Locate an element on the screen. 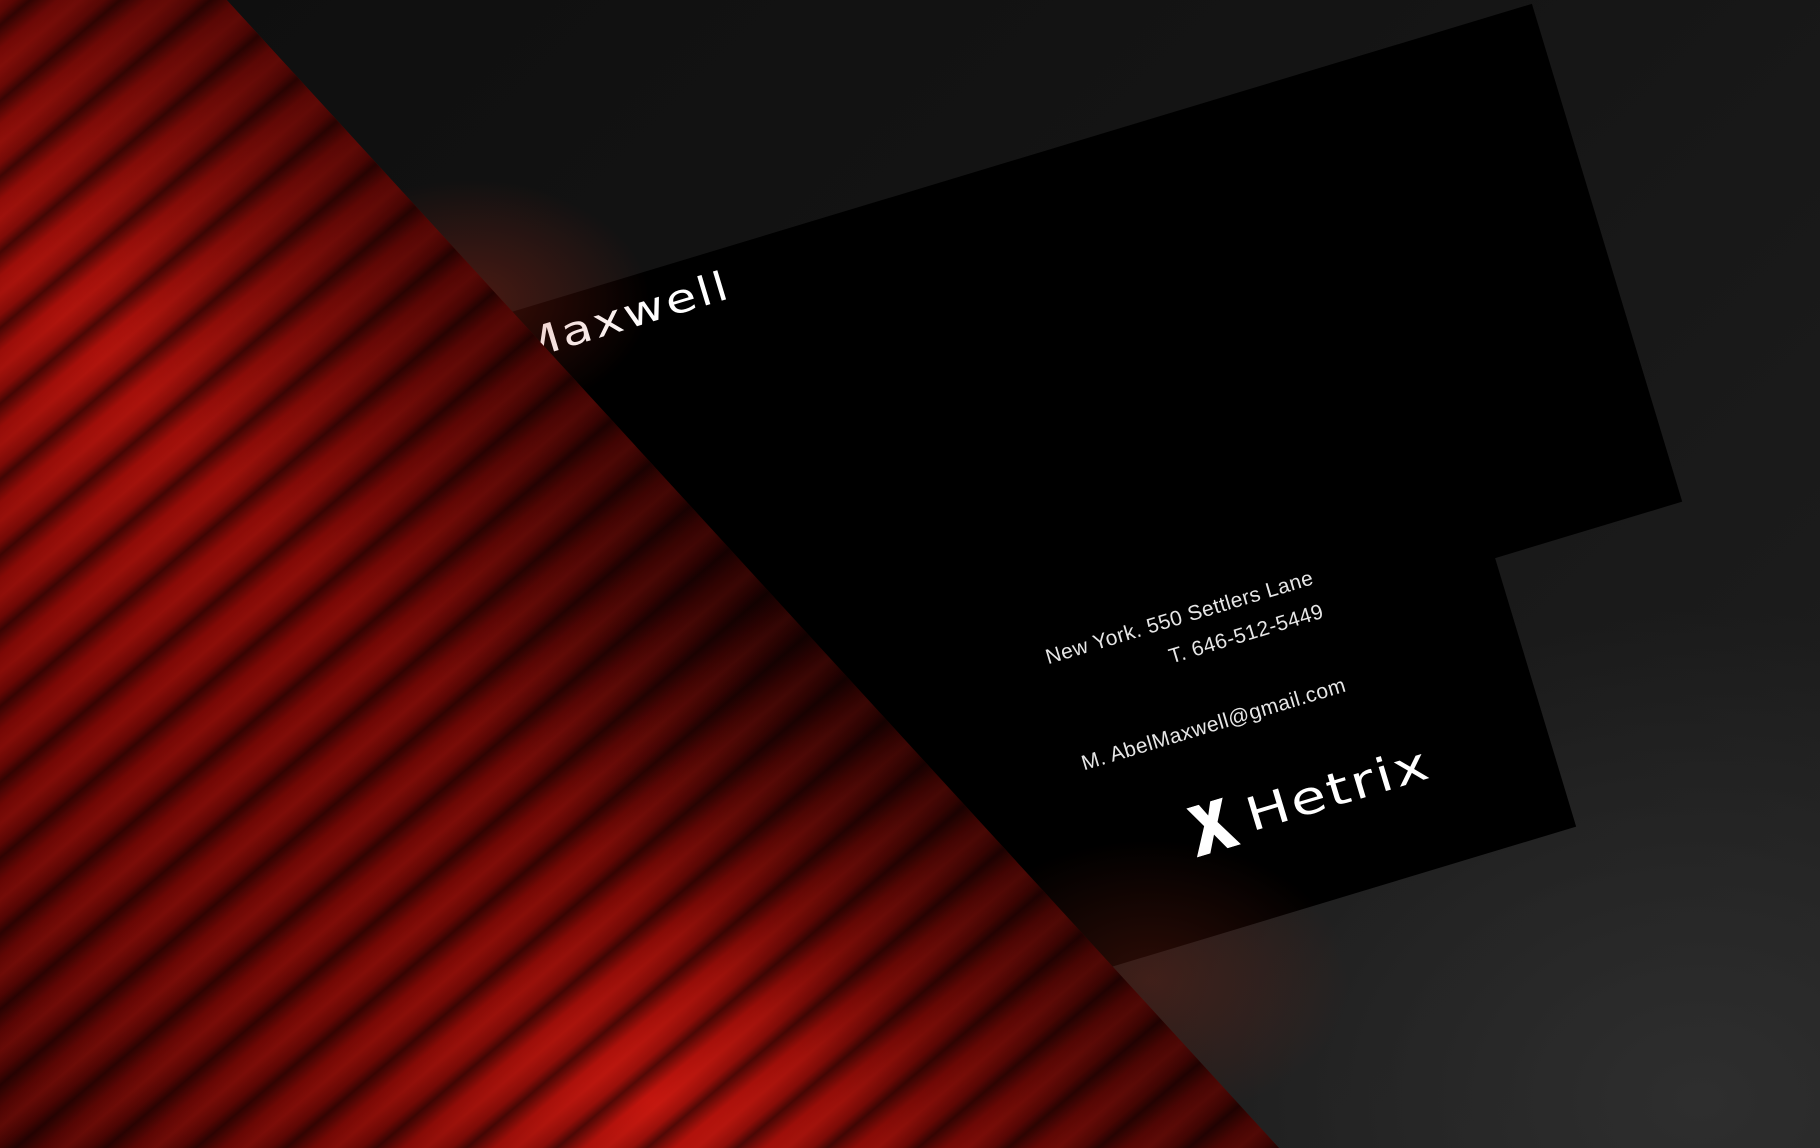  brand-wordmark: Hetrix is located at coordinates (1338, 789).